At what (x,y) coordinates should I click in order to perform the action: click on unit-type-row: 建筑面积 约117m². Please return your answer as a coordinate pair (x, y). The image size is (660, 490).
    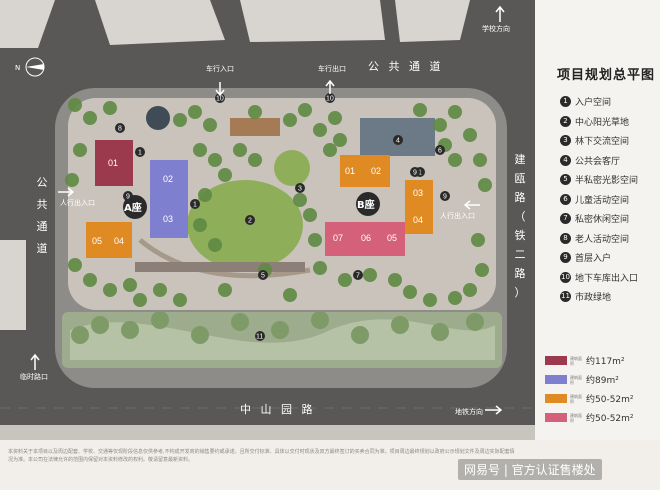
    Looking at the image, I should click on (585, 360).